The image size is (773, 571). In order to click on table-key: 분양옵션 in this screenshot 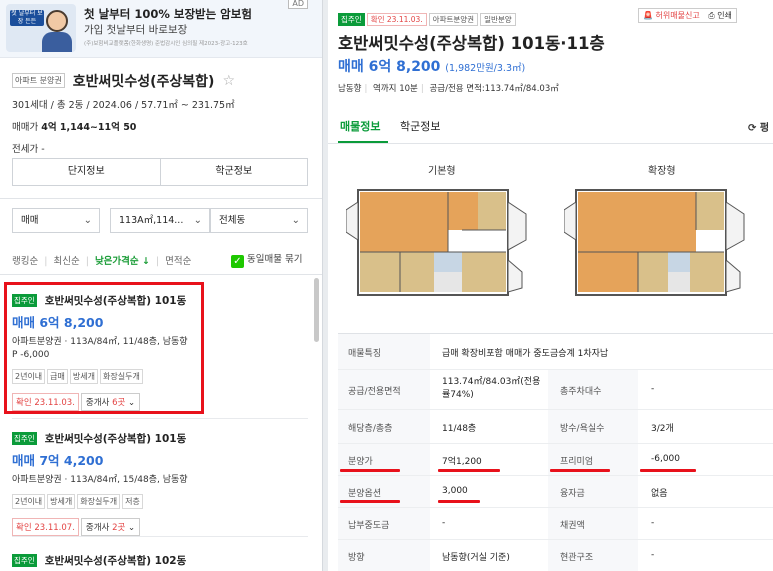, I will do `click(365, 494)`.